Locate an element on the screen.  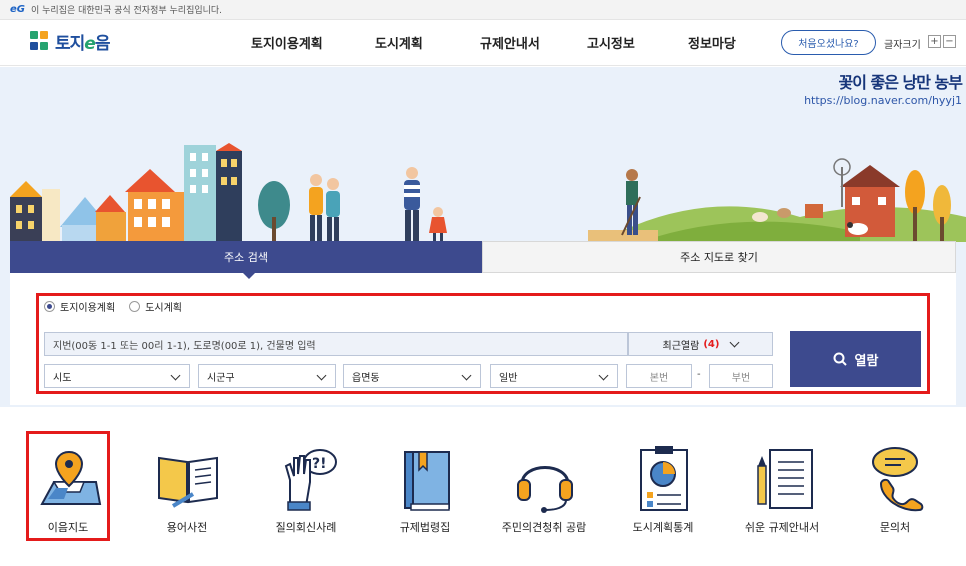
radio-urban-plan: 도시계획 is located at coordinates (155, 306).